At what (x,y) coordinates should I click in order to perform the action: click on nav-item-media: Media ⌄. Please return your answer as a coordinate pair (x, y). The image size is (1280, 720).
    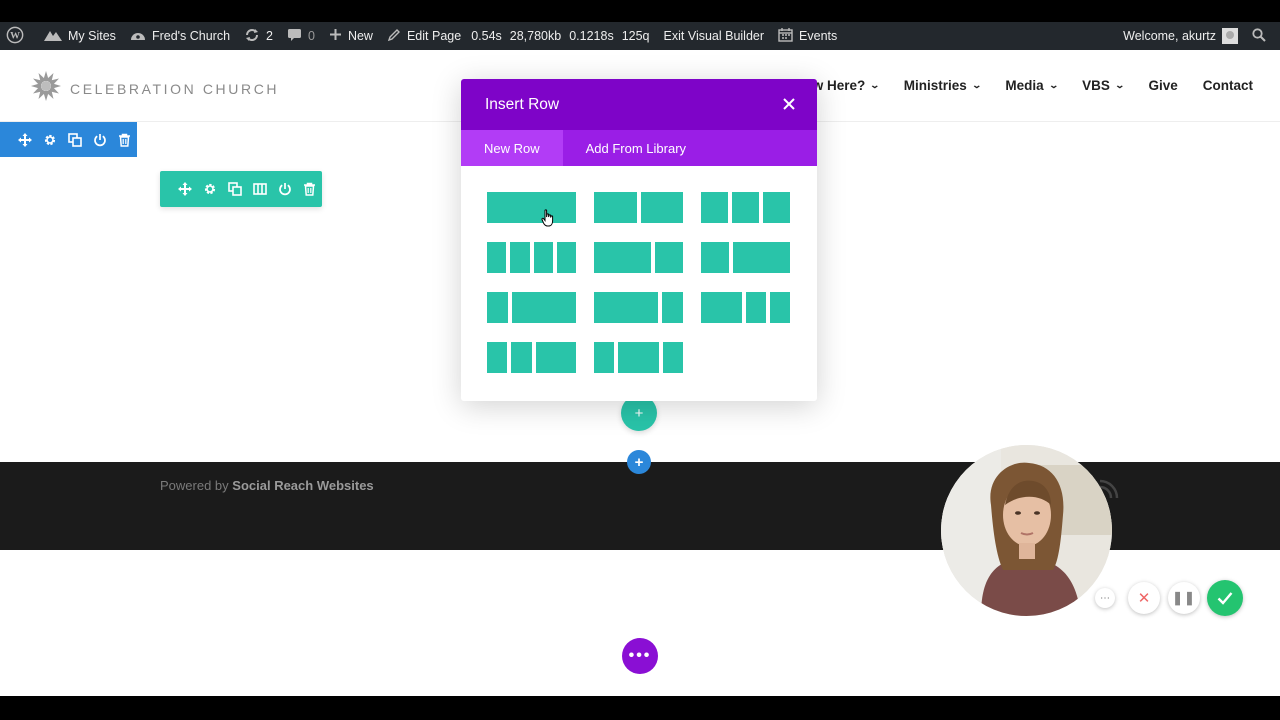
    Looking at the image, I should click on (1032, 85).